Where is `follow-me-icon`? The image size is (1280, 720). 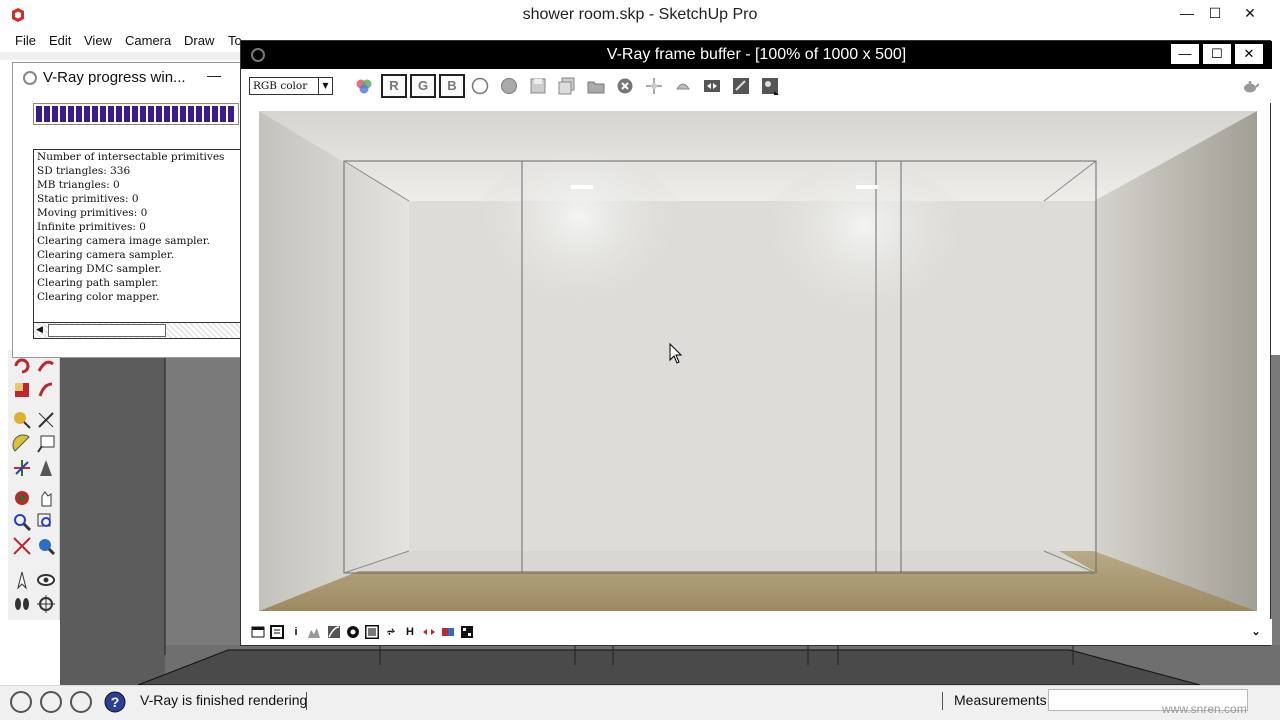
follow-me-icon is located at coordinates (46, 366).